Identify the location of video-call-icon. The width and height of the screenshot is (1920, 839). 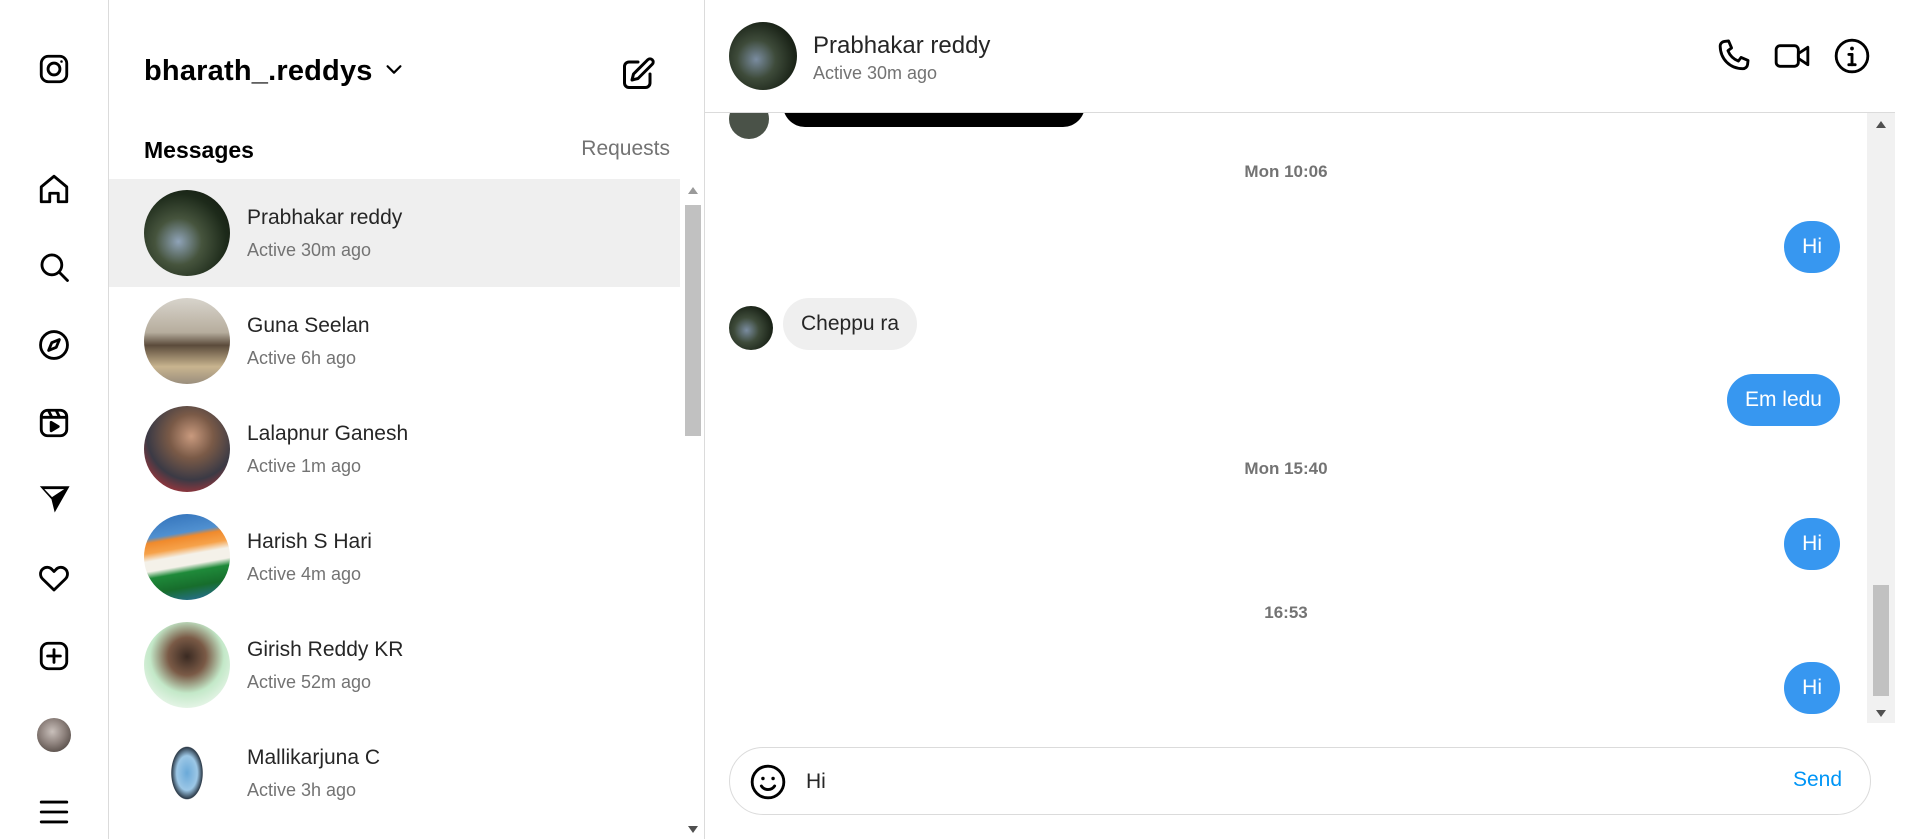
(1792, 56).